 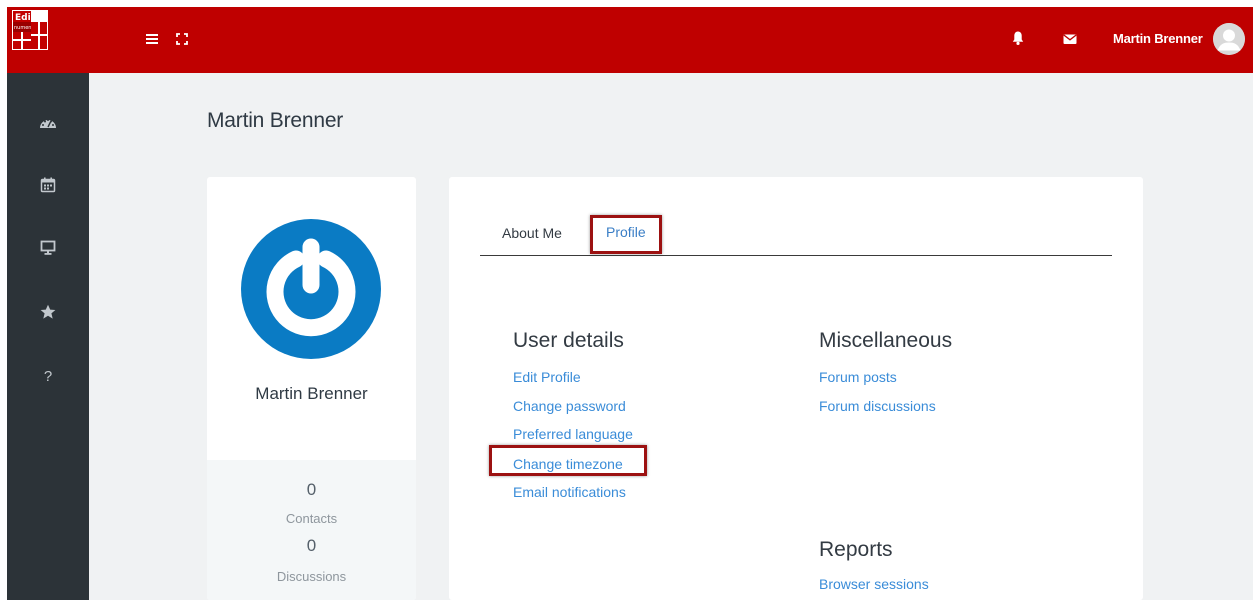 I want to click on dashboard-icon, so click(x=48, y=123).